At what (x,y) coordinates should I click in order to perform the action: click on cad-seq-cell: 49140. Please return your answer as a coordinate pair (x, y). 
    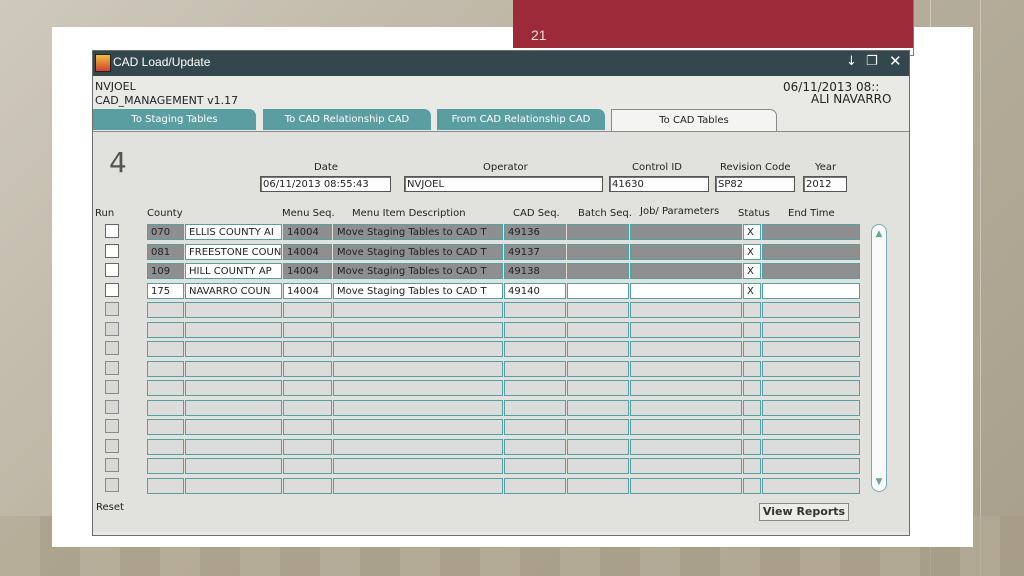
    Looking at the image, I should click on (535, 290).